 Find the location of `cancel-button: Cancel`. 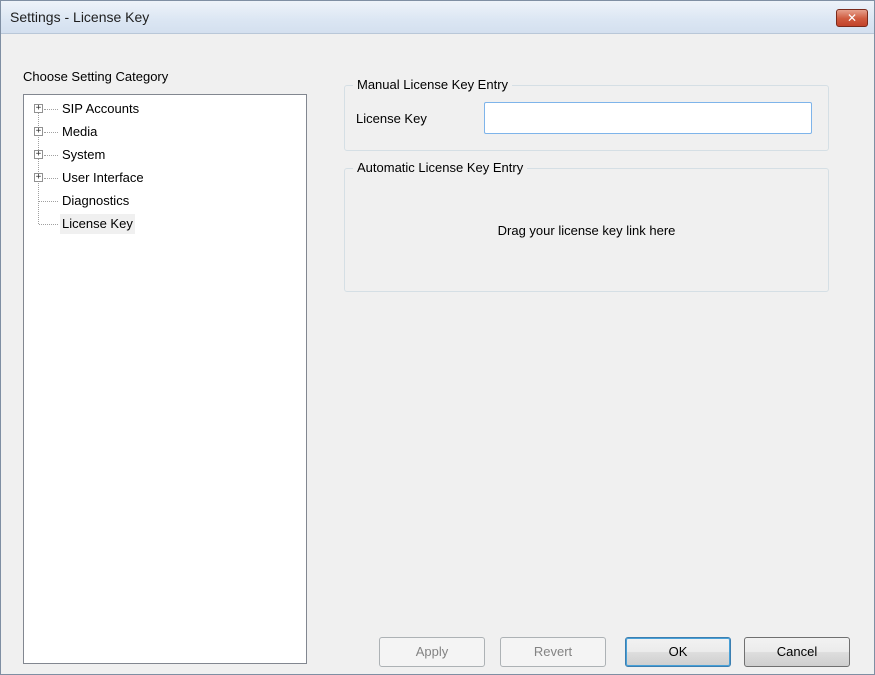

cancel-button: Cancel is located at coordinates (797, 652).